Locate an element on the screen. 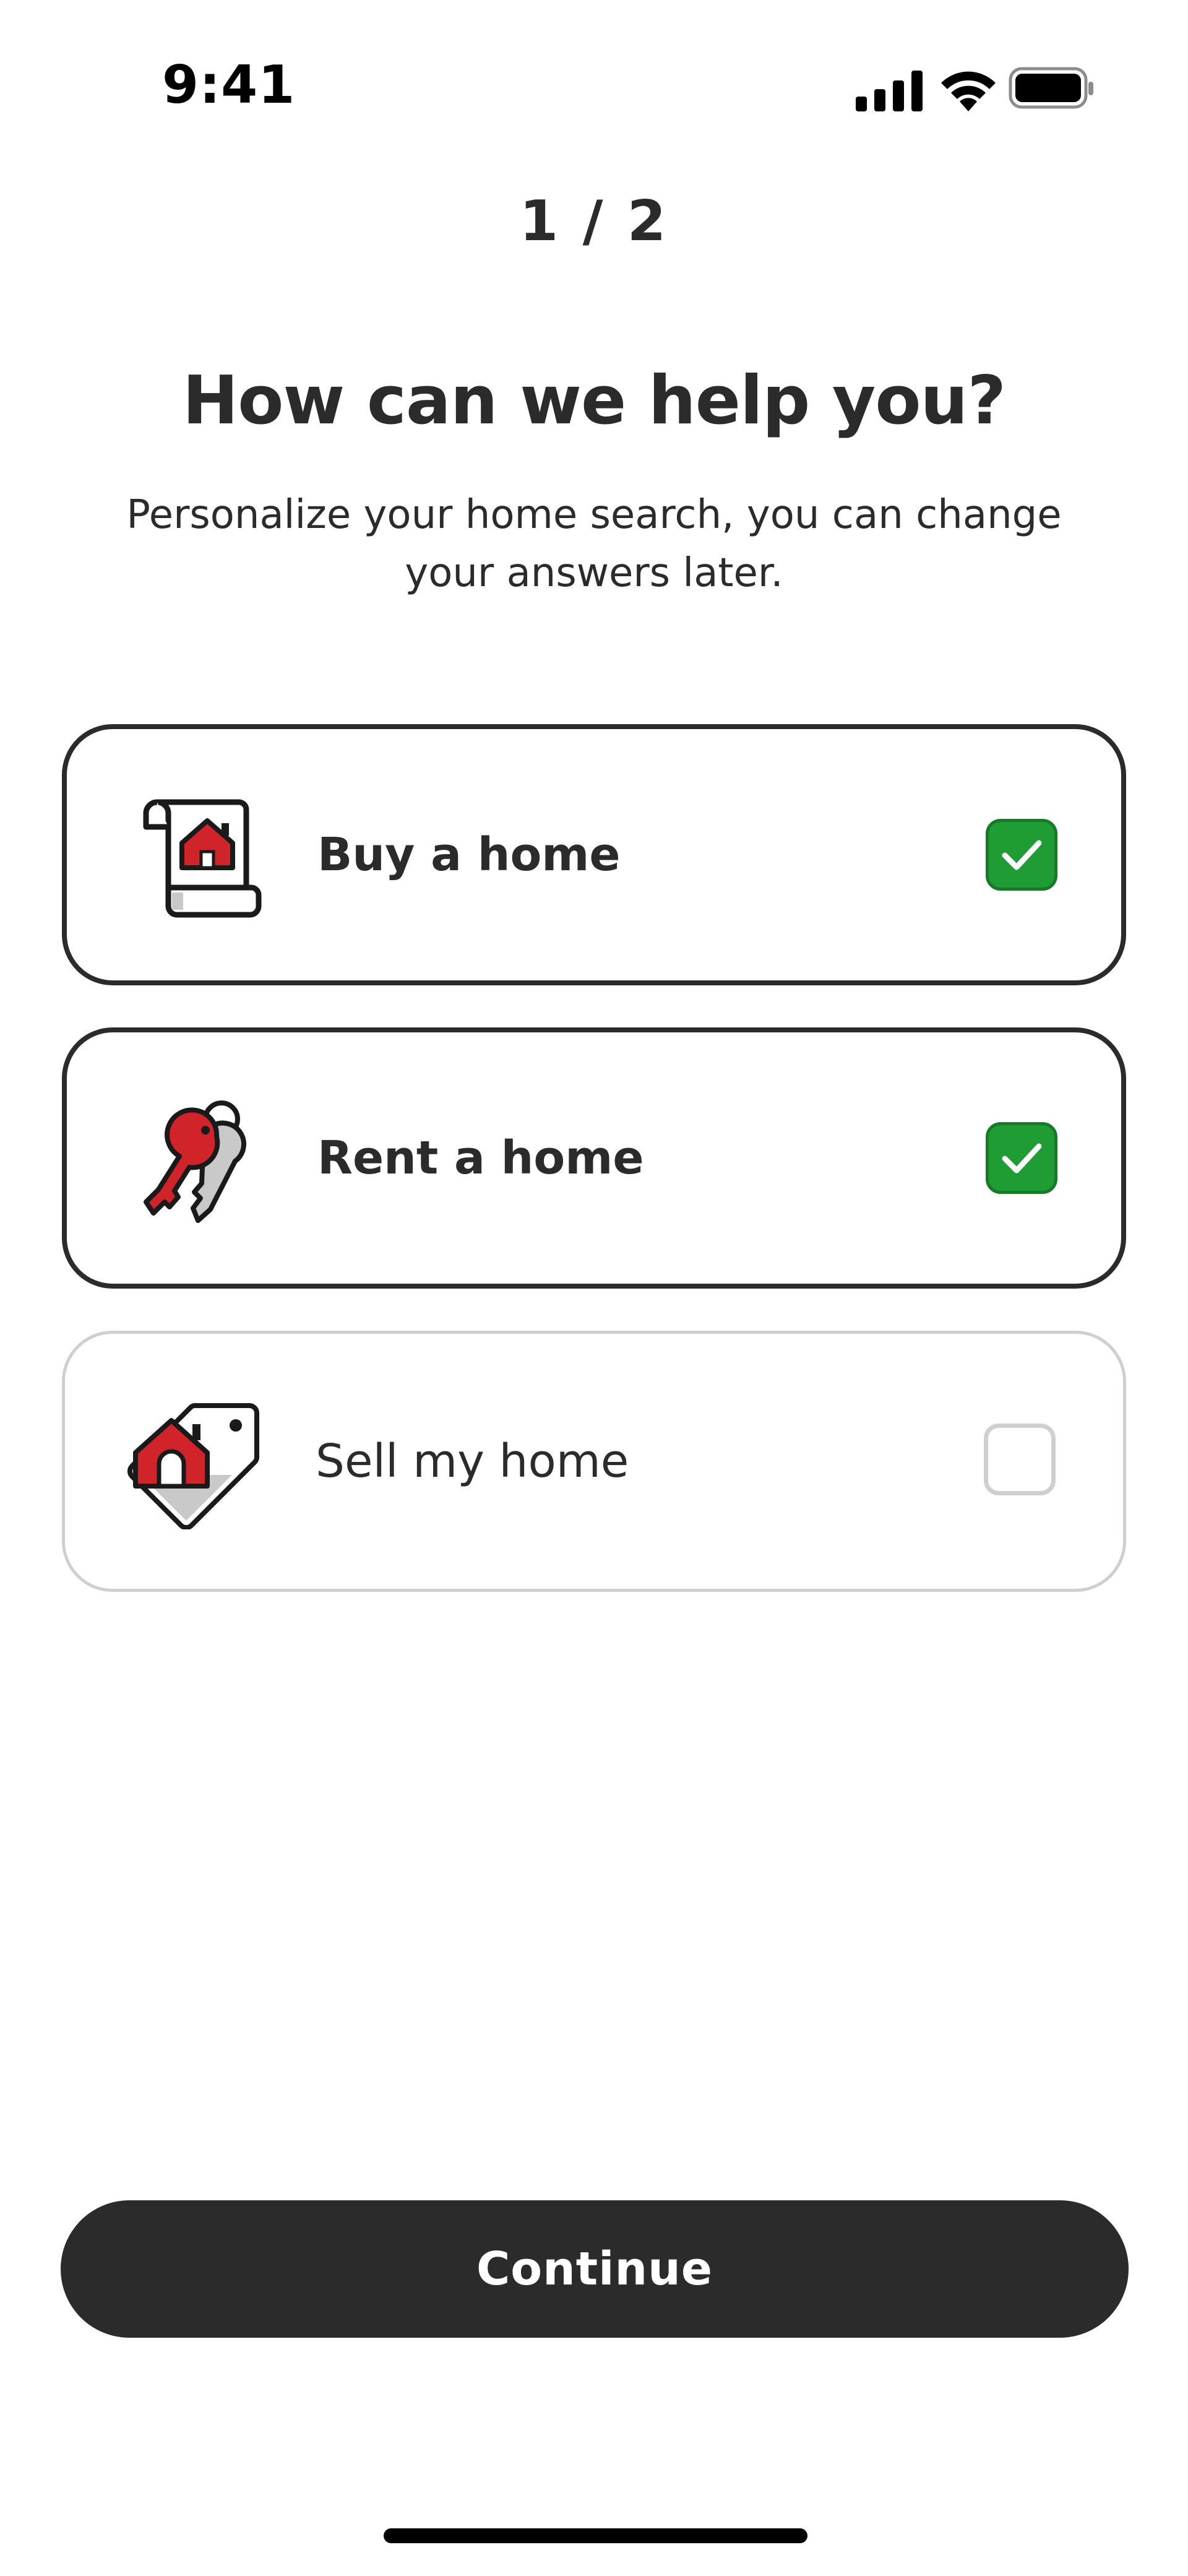 The height and width of the screenshot is (2576, 1188). option-card-sell-home: Sell my home is located at coordinates (594, 1461).